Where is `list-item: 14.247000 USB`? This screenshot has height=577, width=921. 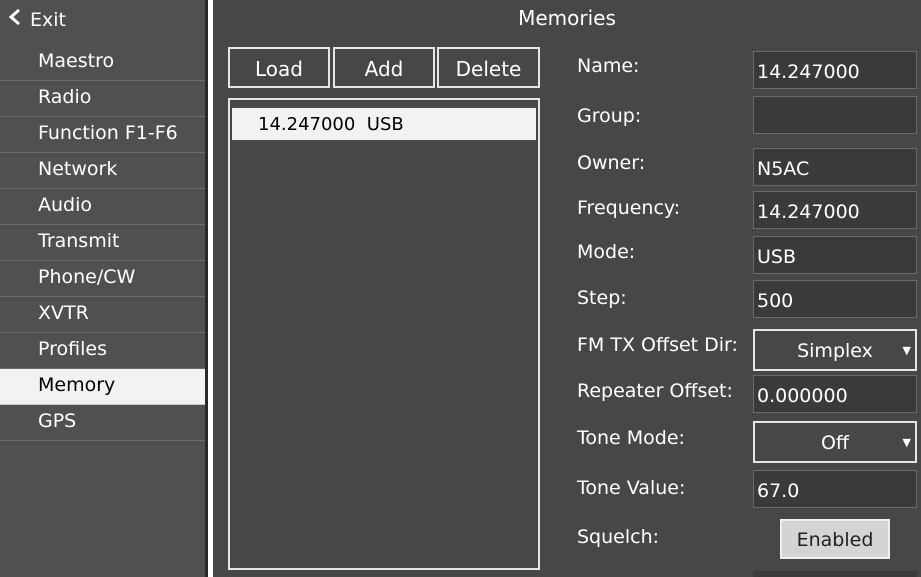 list-item: 14.247000 USB is located at coordinates (384, 124).